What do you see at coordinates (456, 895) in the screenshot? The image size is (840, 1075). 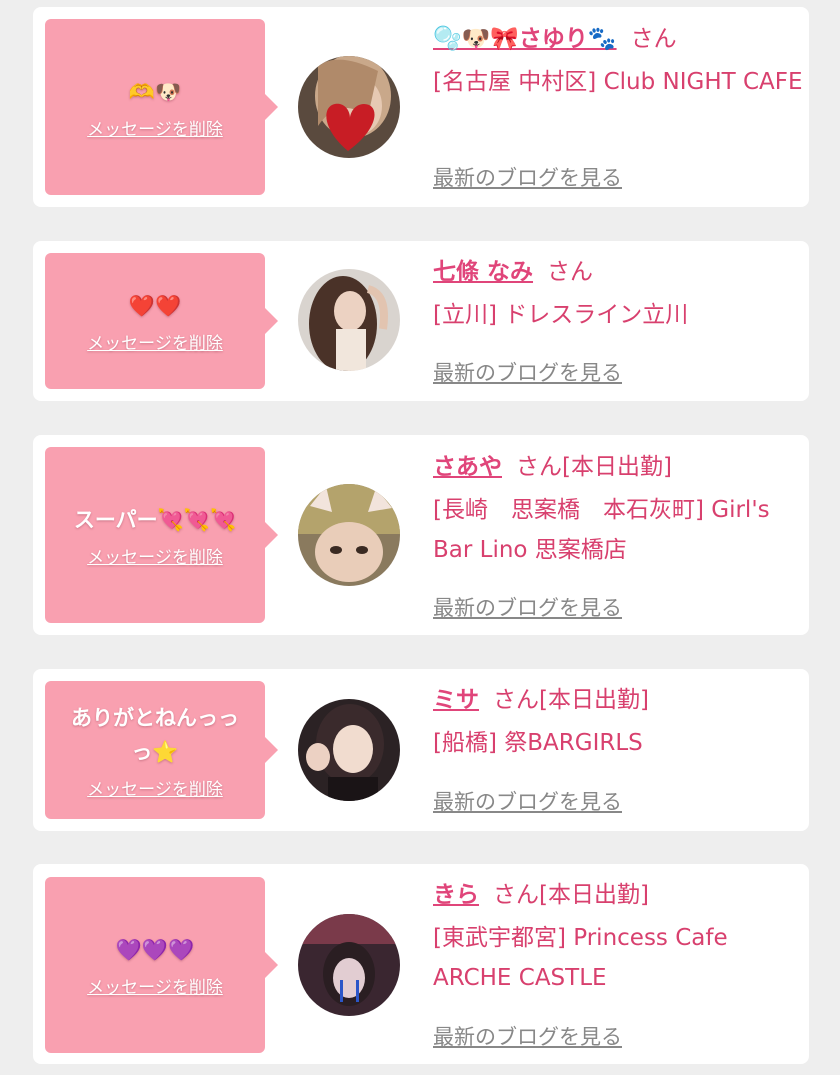 I see `girl-name-link: きら` at bounding box center [456, 895].